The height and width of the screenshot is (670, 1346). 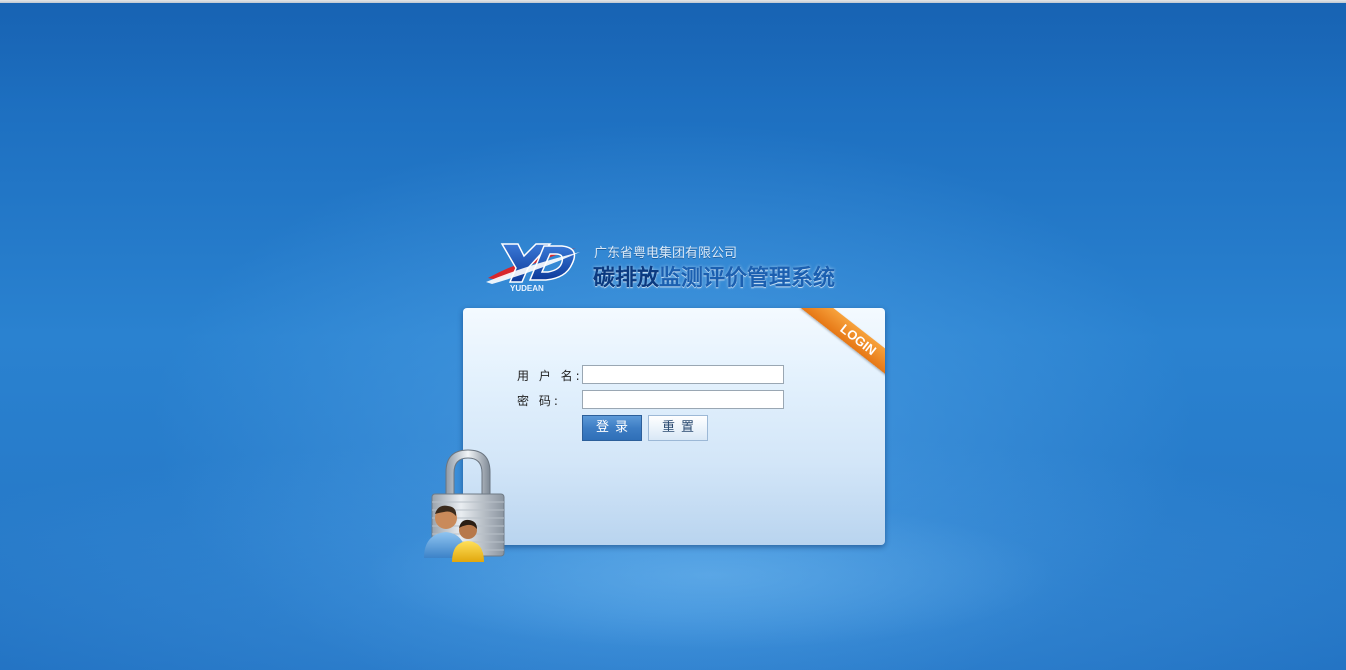 What do you see at coordinates (683, 399) in the screenshot?
I see `password-input` at bounding box center [683, 399].